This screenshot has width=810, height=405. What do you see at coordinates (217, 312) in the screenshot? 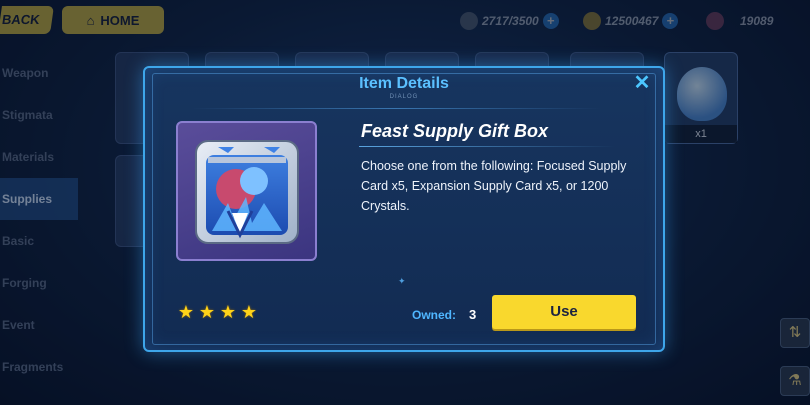
I see `rarity-stars: ★ ★ ★ ★` at bounding box center [217, 312].